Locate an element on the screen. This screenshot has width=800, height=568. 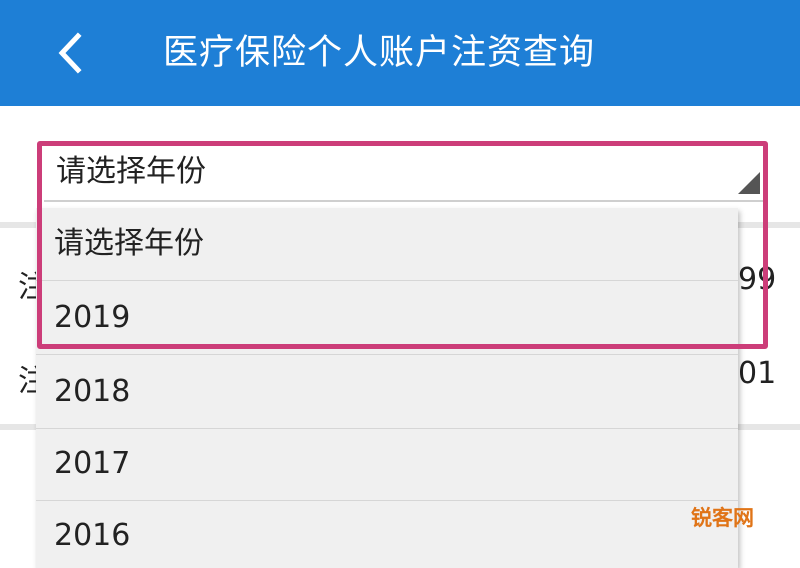
option-label: 2019 is located at coordinates (92, 317).